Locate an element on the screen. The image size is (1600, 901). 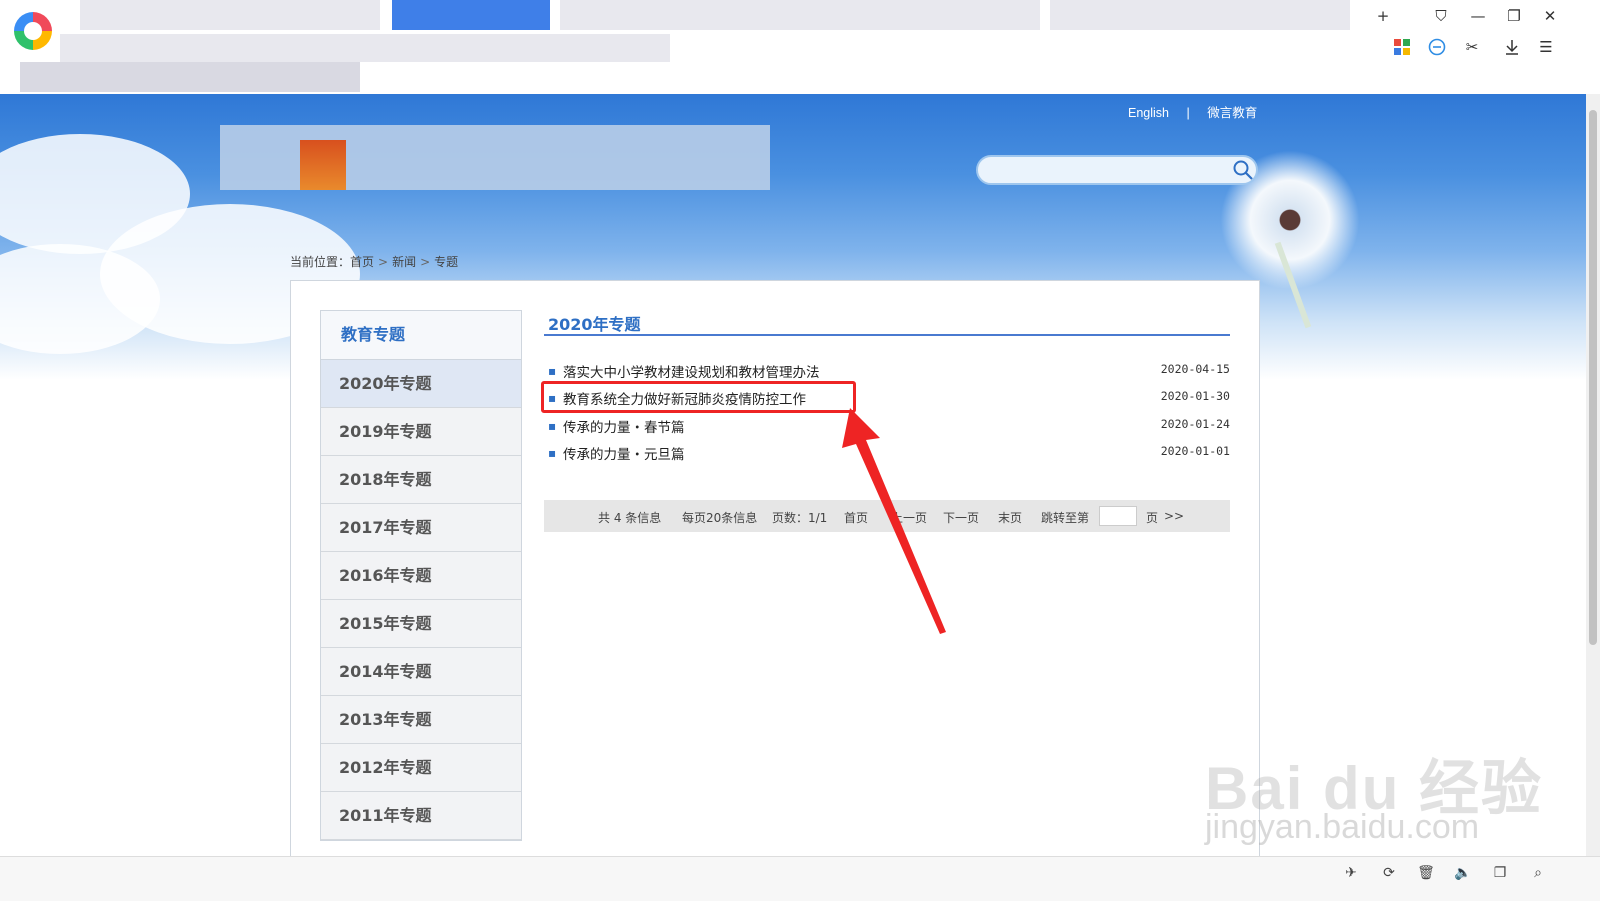
refresh-icon: ⟳ is located at coordinates (1389, 873).